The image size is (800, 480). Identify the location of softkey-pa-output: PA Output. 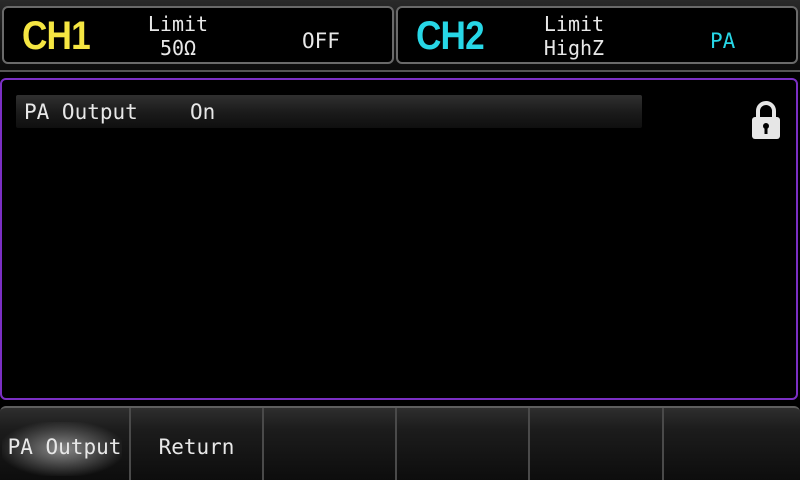
(65, 444).